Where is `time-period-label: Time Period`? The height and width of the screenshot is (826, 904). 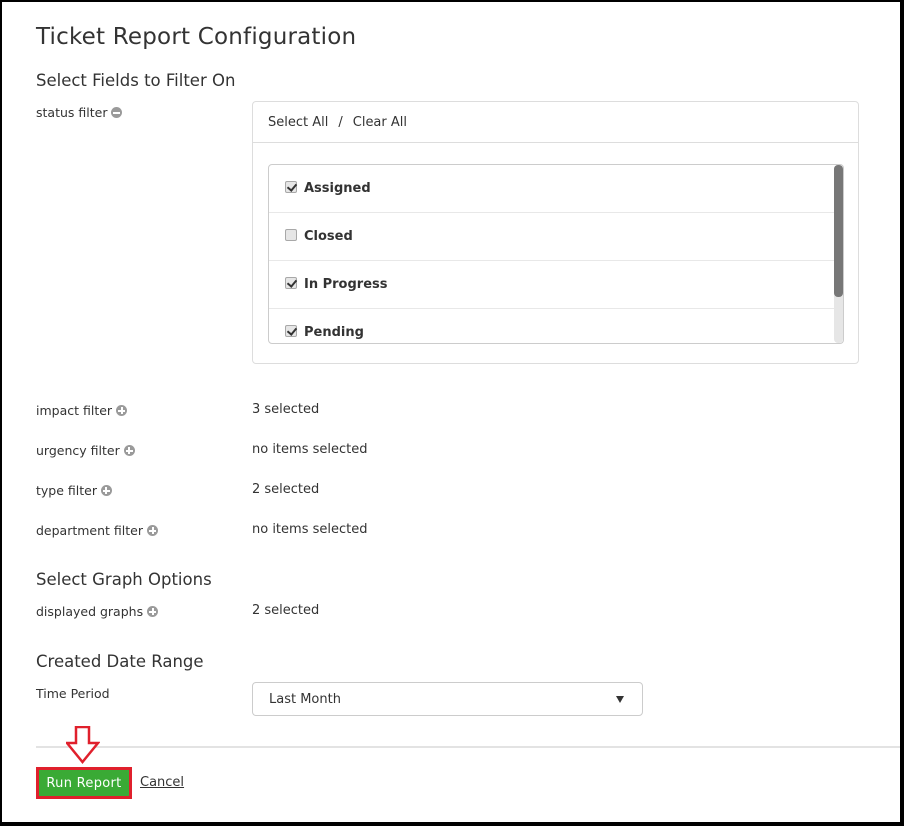
time-period-label: Time Period is located at coordinates (73, 693).